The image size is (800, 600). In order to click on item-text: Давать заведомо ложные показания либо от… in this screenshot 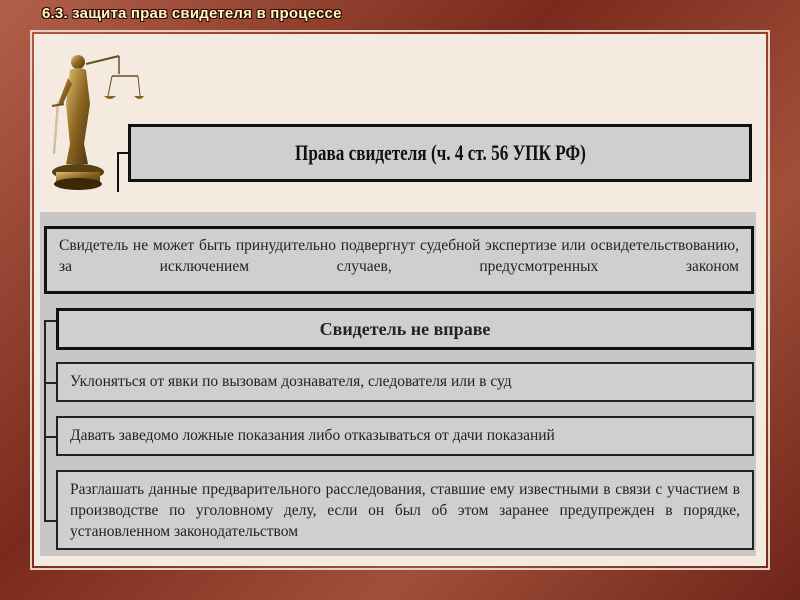, I will do `click(312, 435)`.